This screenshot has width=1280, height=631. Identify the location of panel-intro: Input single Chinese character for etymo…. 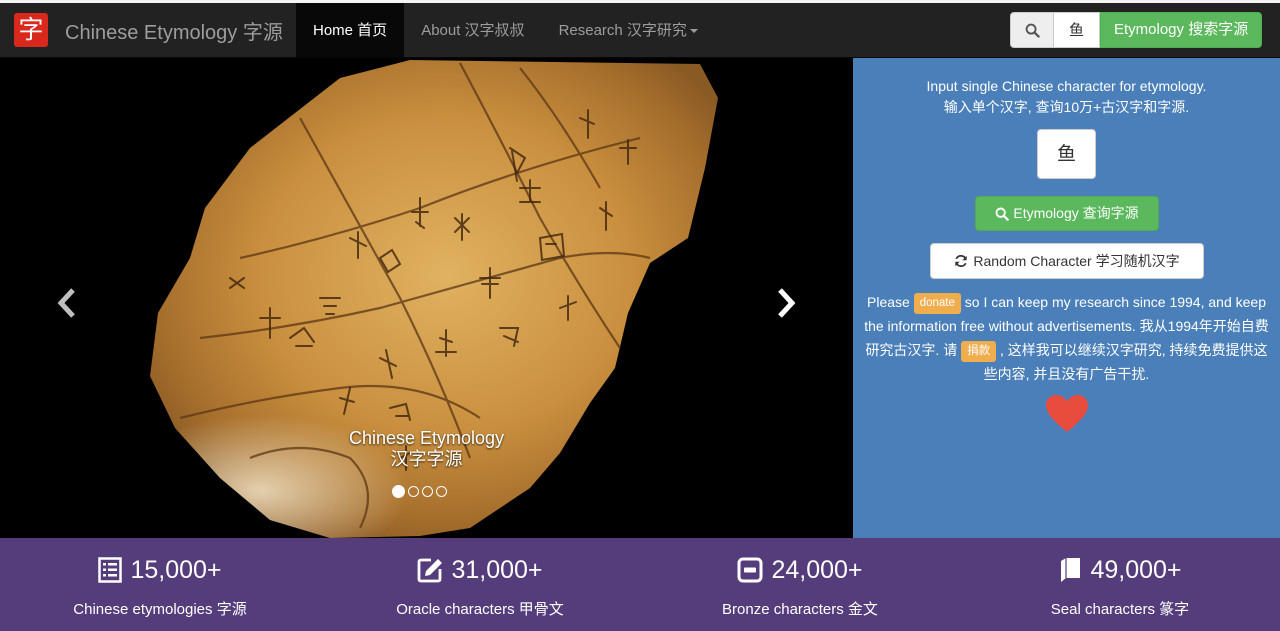
(1066, 97).